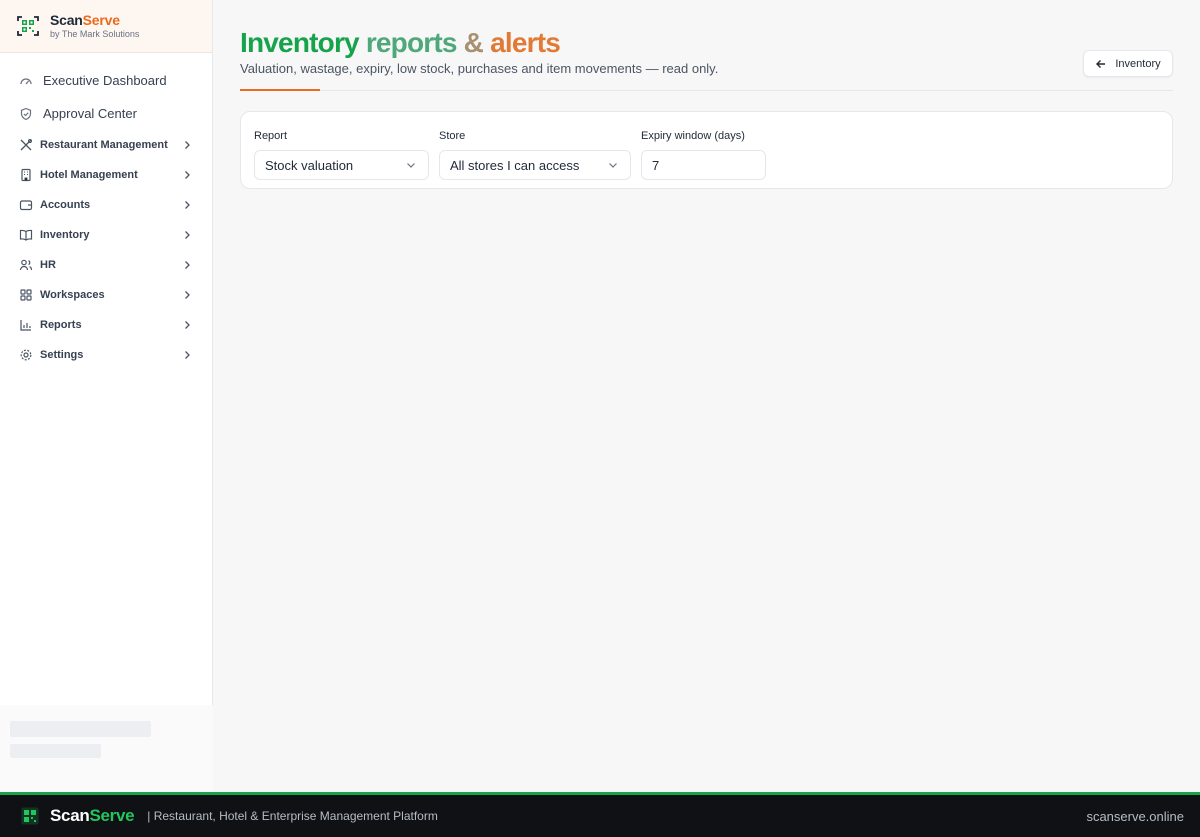  What do you see at coordinates (106, 265) in the screenshot?
I see `sidebar-section-hr: HR` at bounding box center [106, 265].